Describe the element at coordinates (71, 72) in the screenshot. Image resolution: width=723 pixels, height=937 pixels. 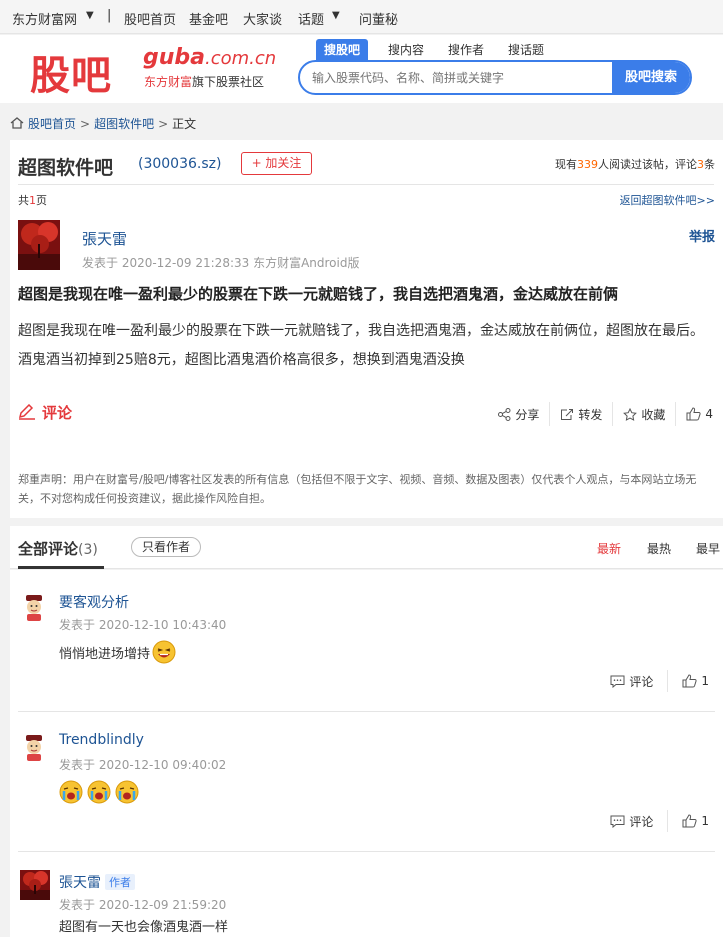
I see `logo: 股吧` at that location.